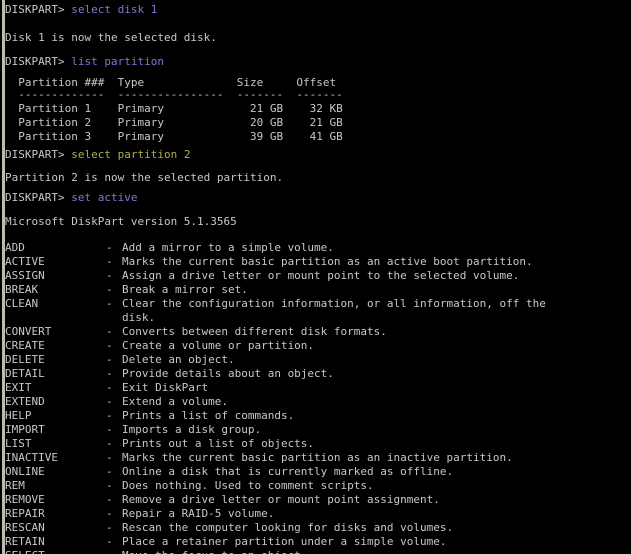  I want to click on console-line-command-3: DISKPART> select partition 2, so click(97, 155).